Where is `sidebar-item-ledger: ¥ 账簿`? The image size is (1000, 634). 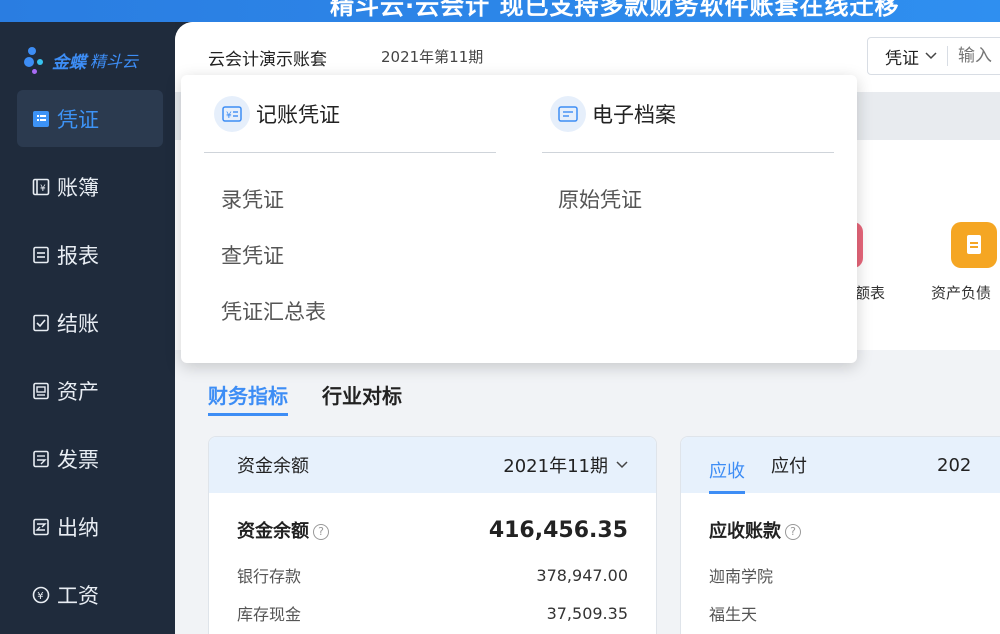 sidebar-item-ledger: ¥ 账簿 is located at coordinates (90, 186).